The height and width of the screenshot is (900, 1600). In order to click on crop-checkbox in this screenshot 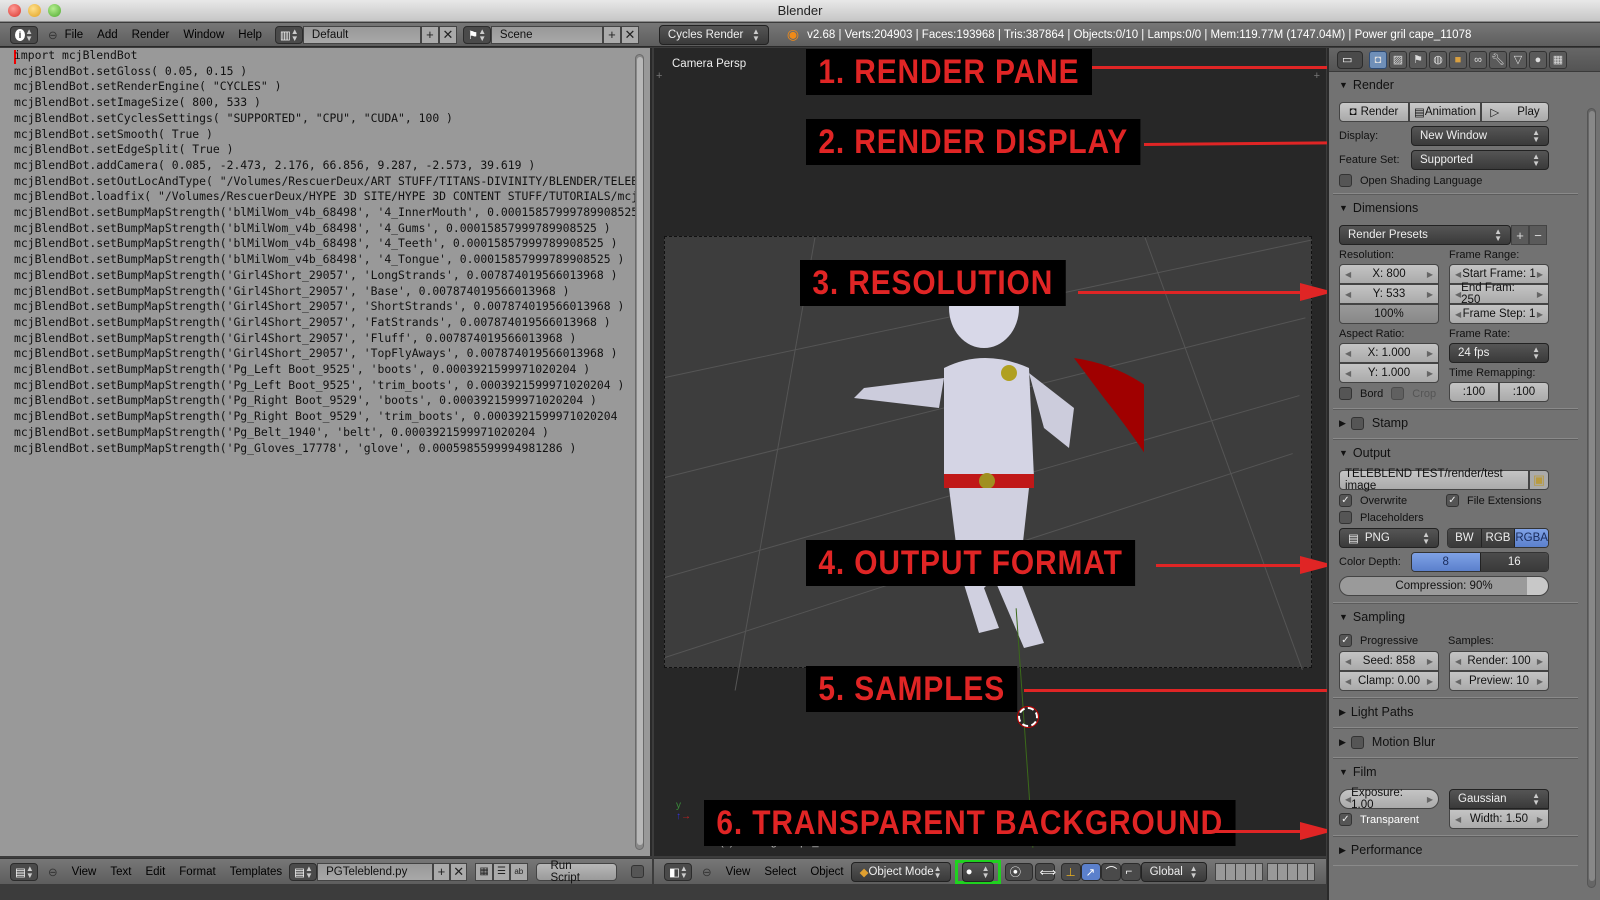, I will do `click(1398, 393)`.